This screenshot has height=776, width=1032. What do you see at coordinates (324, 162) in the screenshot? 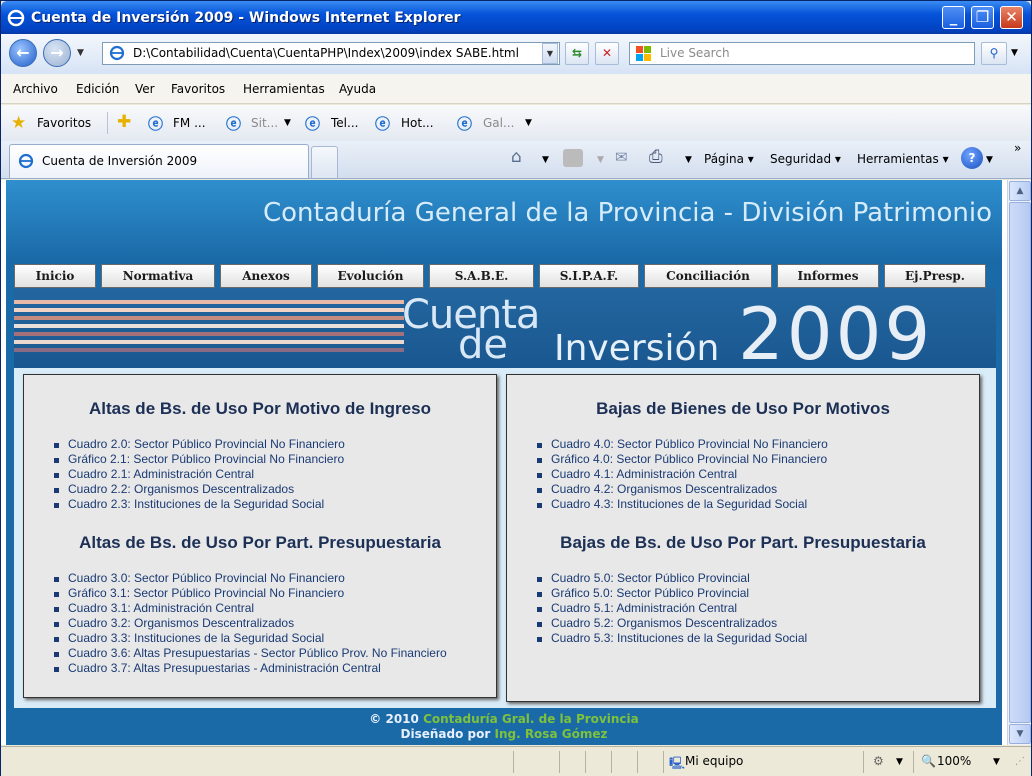
I see `new-tab-button` at bounding box center [324, 162].